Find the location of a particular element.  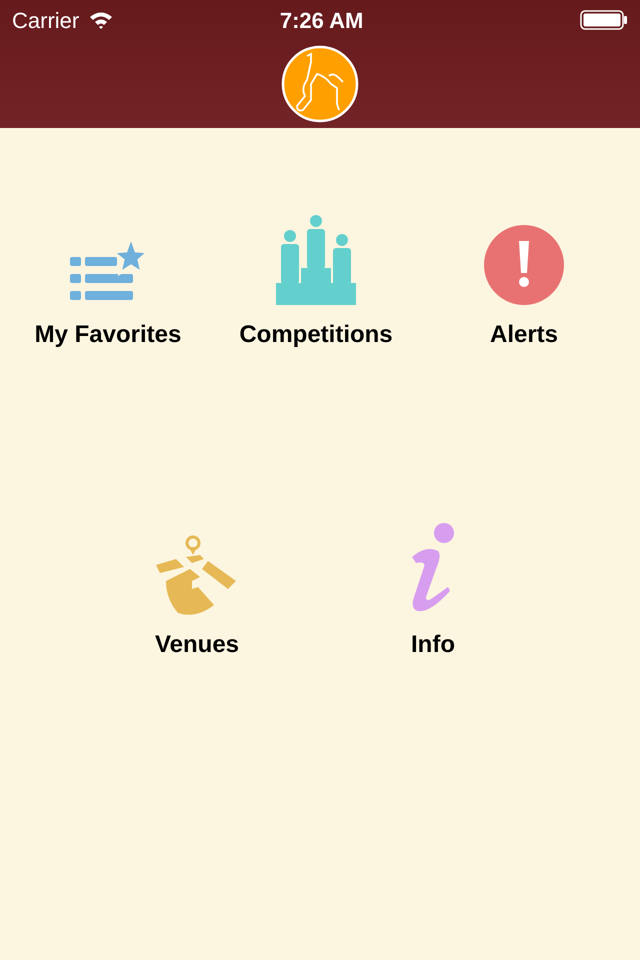

menu-tile: Venues is located at coordinates (197, 590).